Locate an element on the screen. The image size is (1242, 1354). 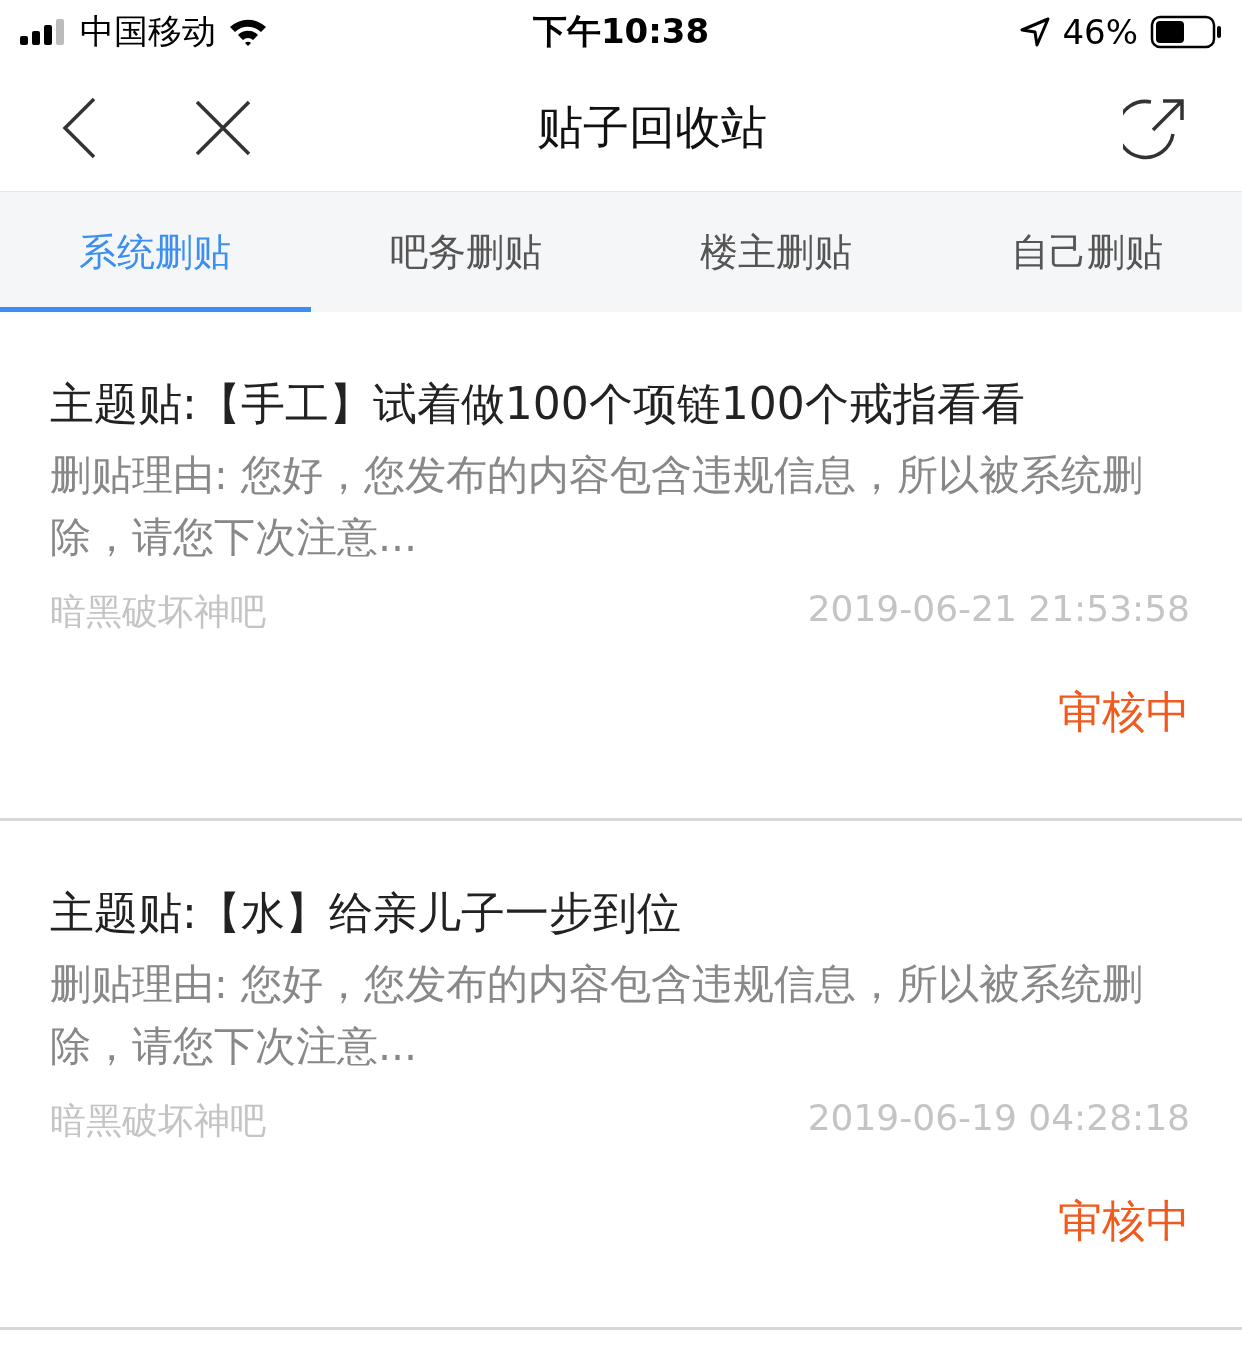
close-button is located at coordinates (223, 127).